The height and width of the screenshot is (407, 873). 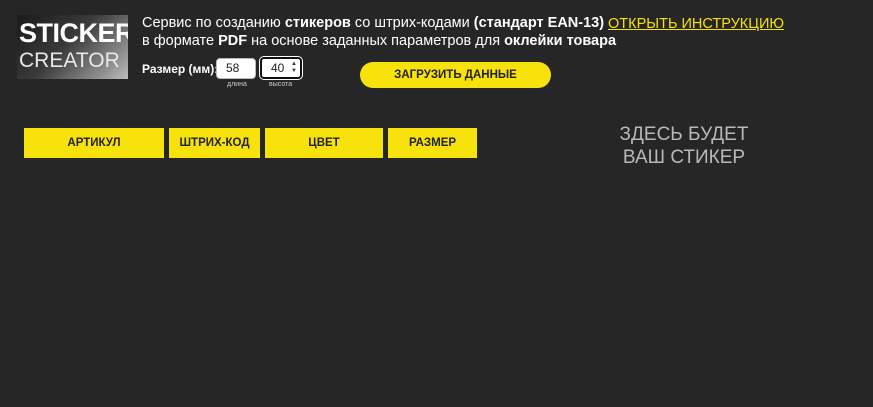 What do you see at coordinates (696, 24) in the screenshot?
I see `open-instruction-link: ОТКРЫТЬ ИНСТРУКЦИЮ` at bounding box center [696, 24].